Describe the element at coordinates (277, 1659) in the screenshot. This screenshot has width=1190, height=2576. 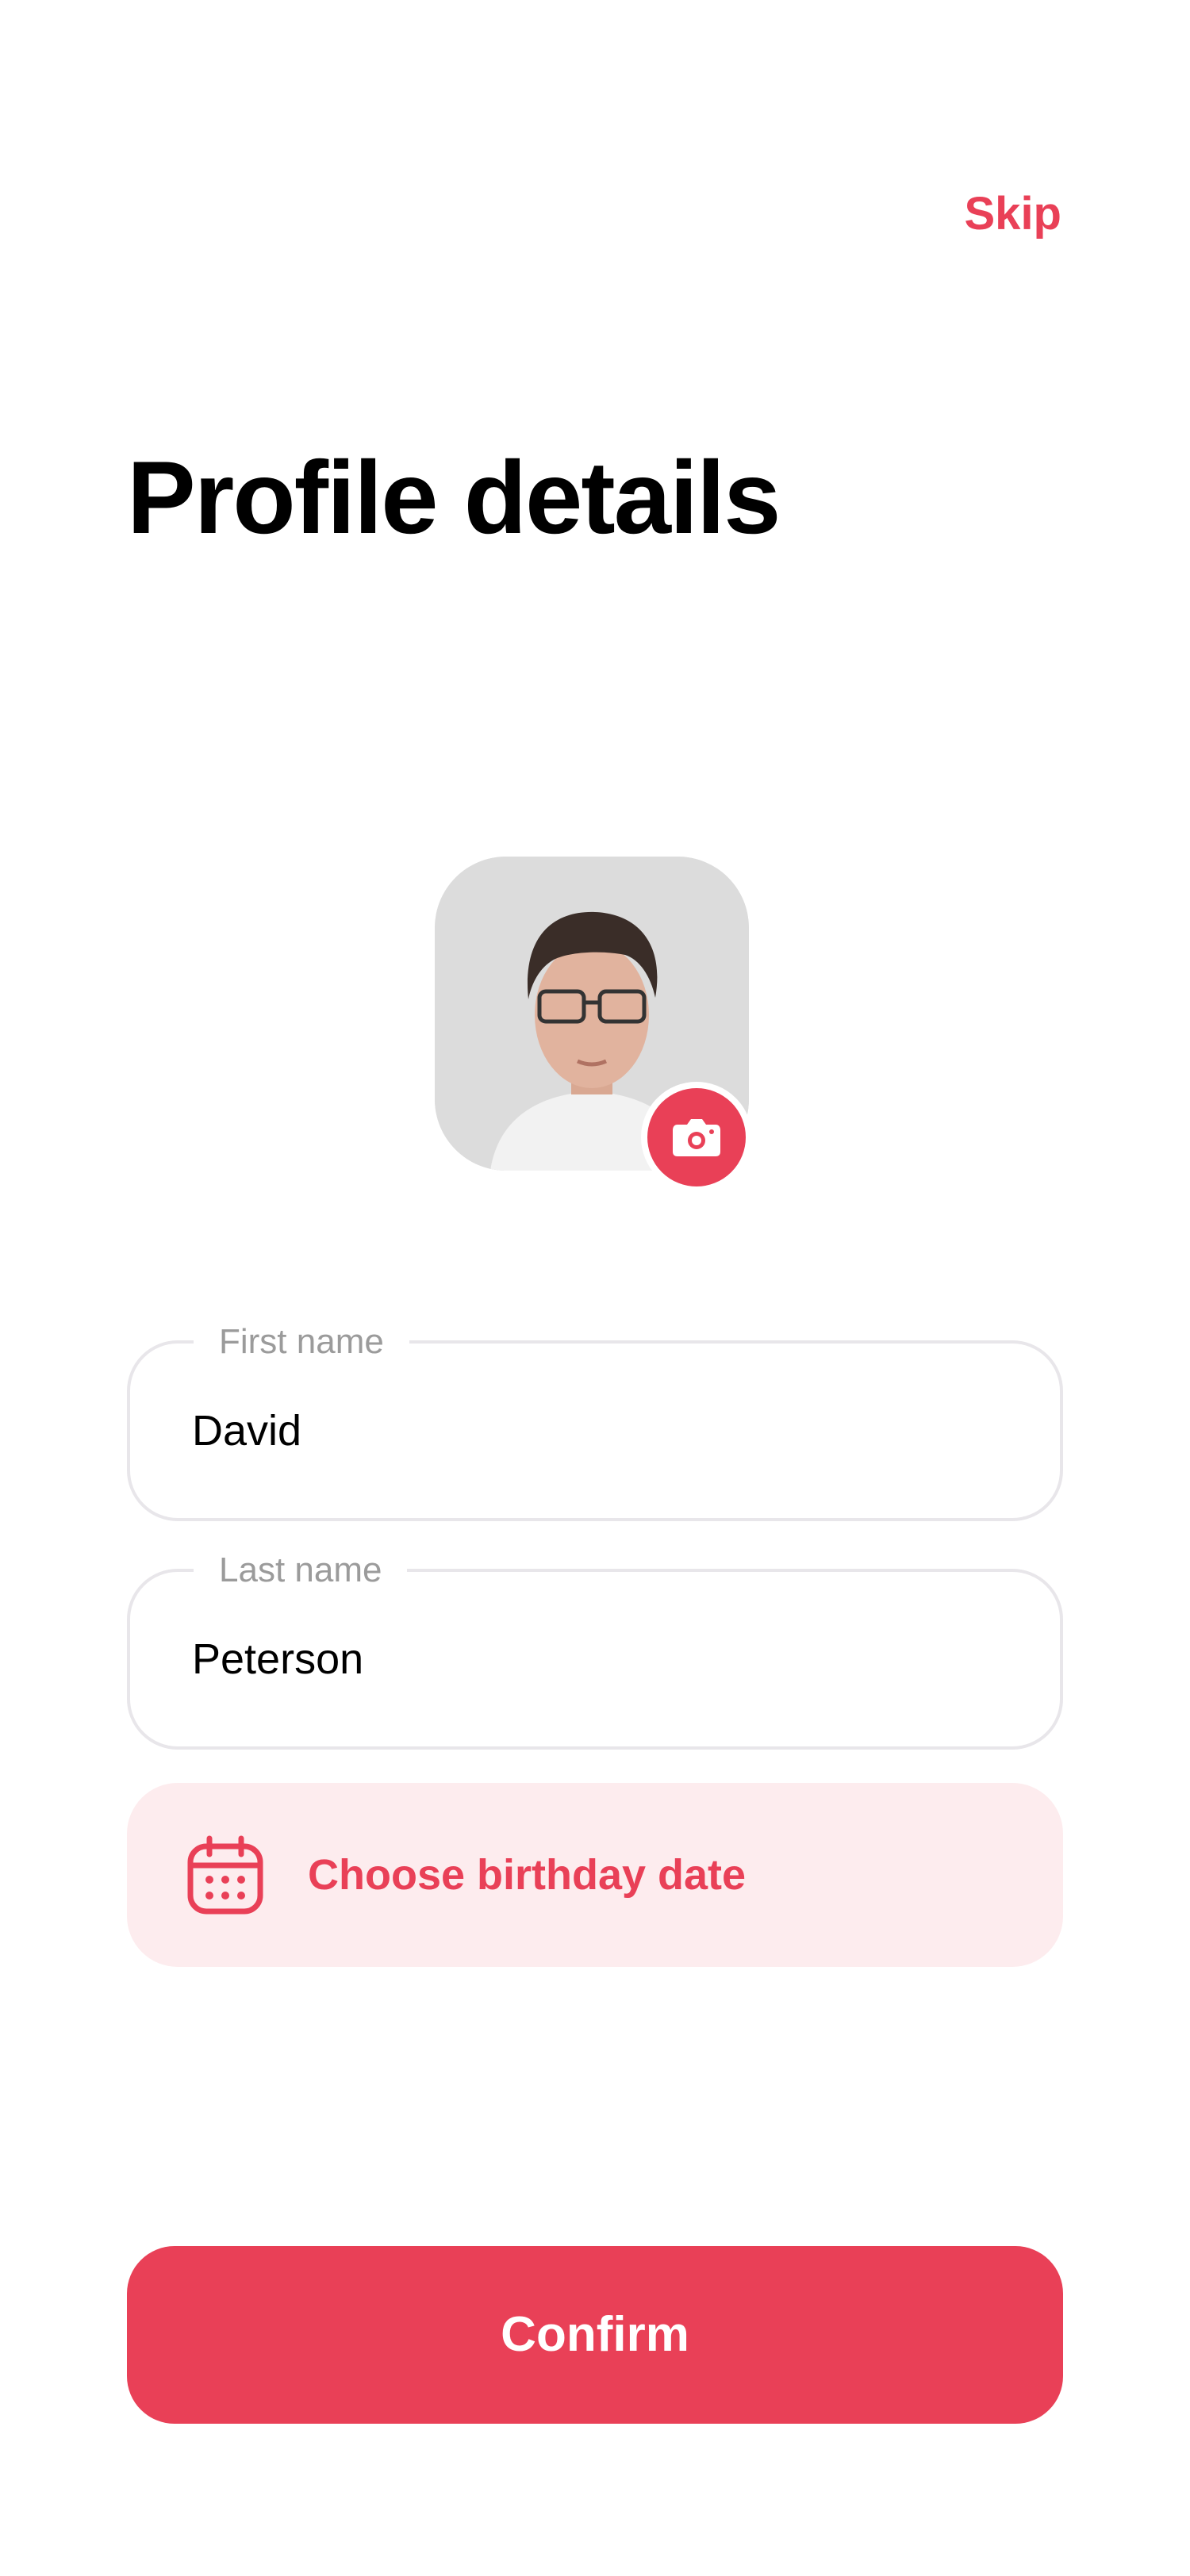
I see `last-name-input: Peterson` at that location.